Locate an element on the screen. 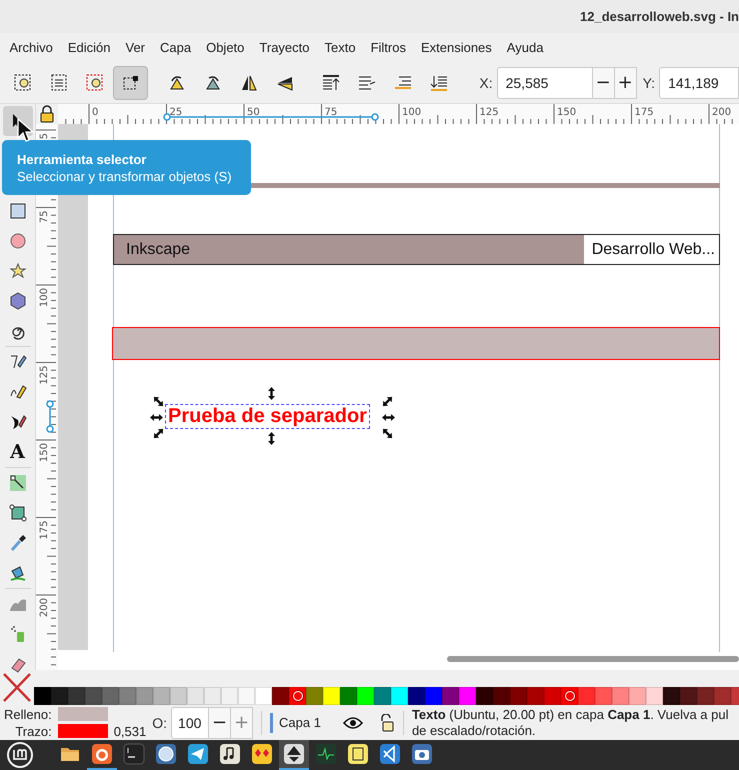  camera-icon is located at coordinates (422, 754).